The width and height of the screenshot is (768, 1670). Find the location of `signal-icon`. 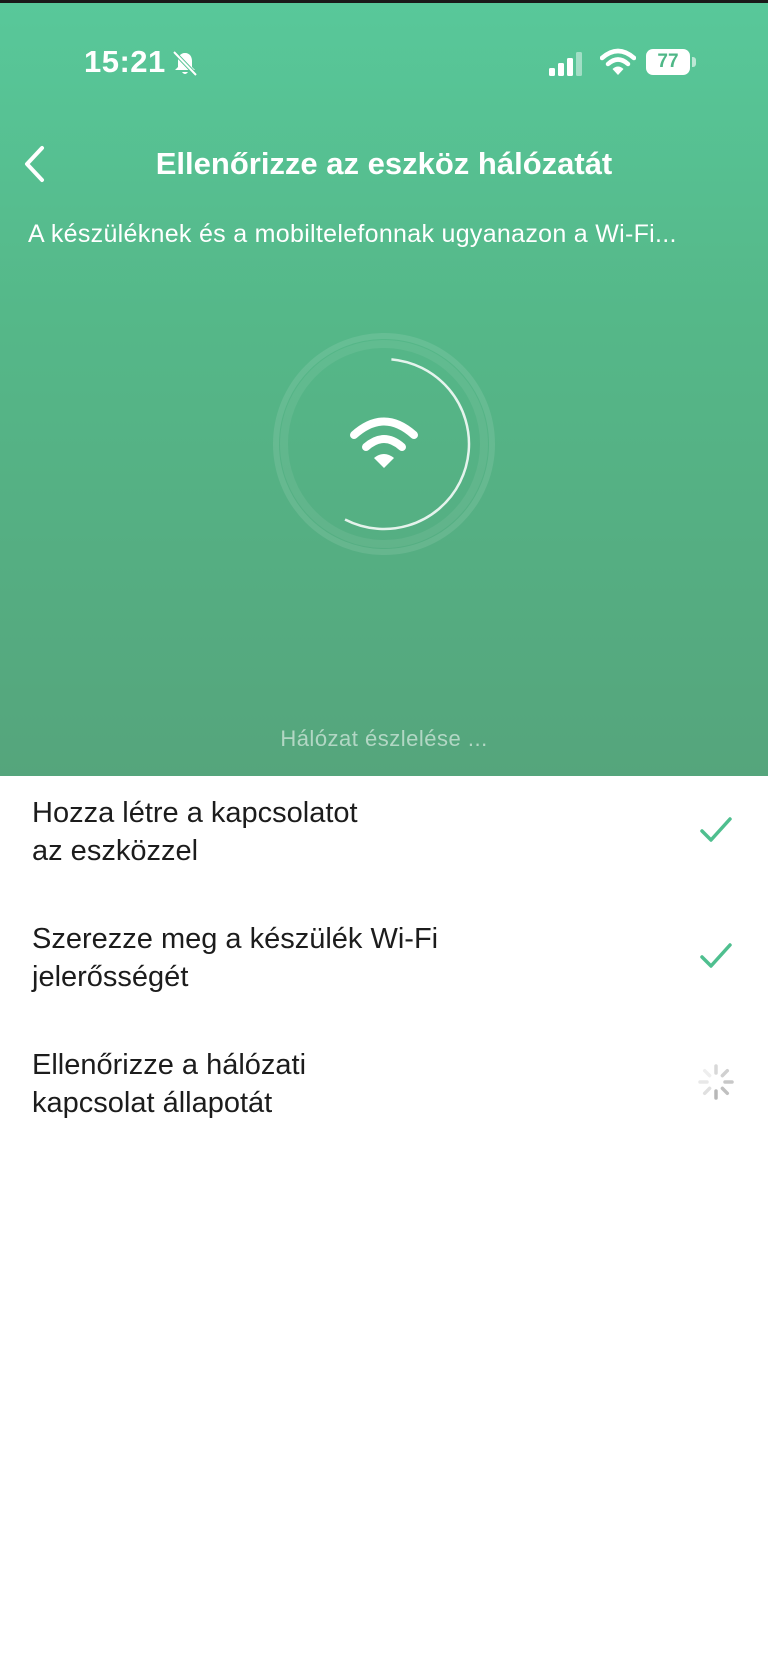

signal-icon is located at coordinates (565, 64).